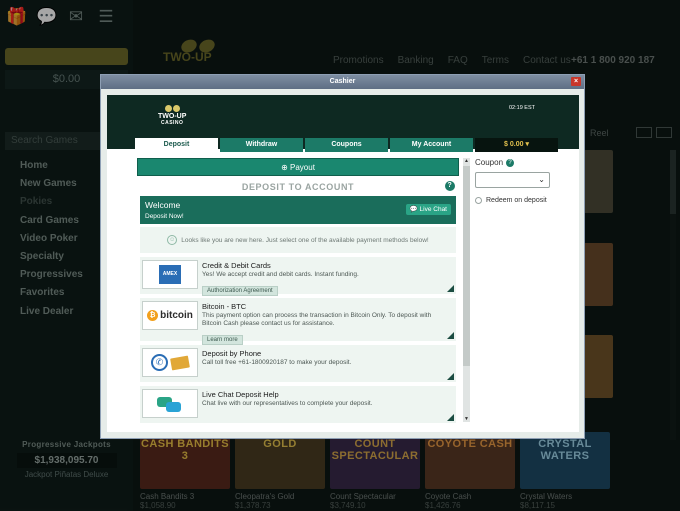 Image resolution: width=680 pixels, height=511 pixels. I want to click on section-title: DEPOSIT TO ACCOUNT ?, so click(298, 186).